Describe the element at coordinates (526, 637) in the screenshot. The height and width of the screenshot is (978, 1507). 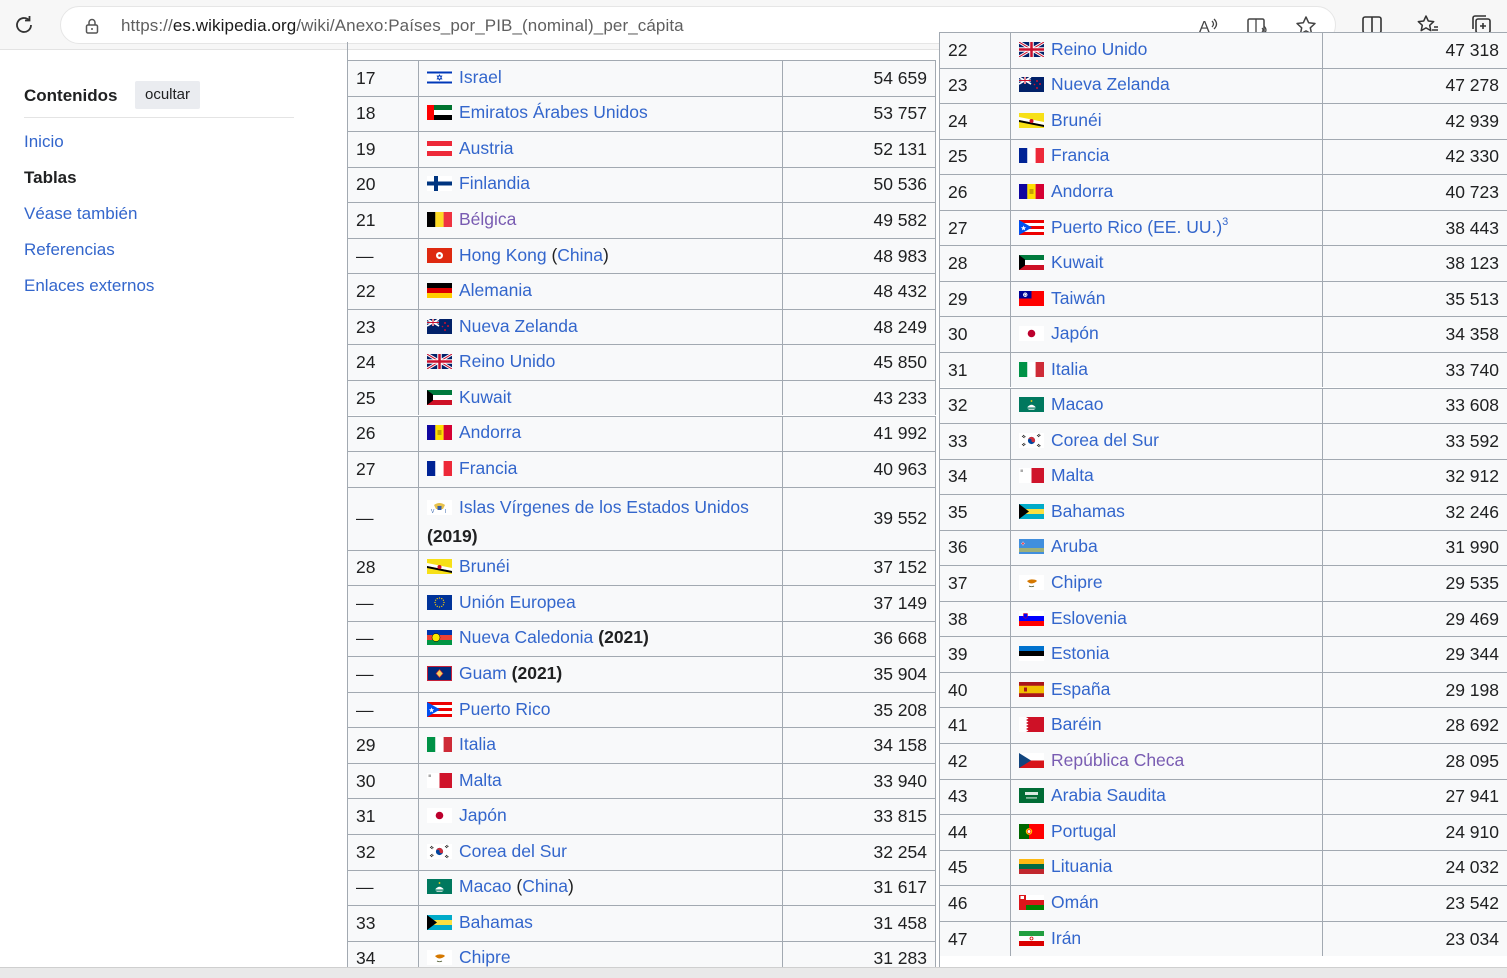
I see `country-link: Nueva Caledonia` at that location.